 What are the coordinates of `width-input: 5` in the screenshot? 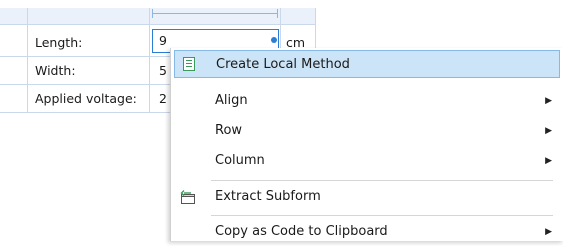 It's located at (161, 71).